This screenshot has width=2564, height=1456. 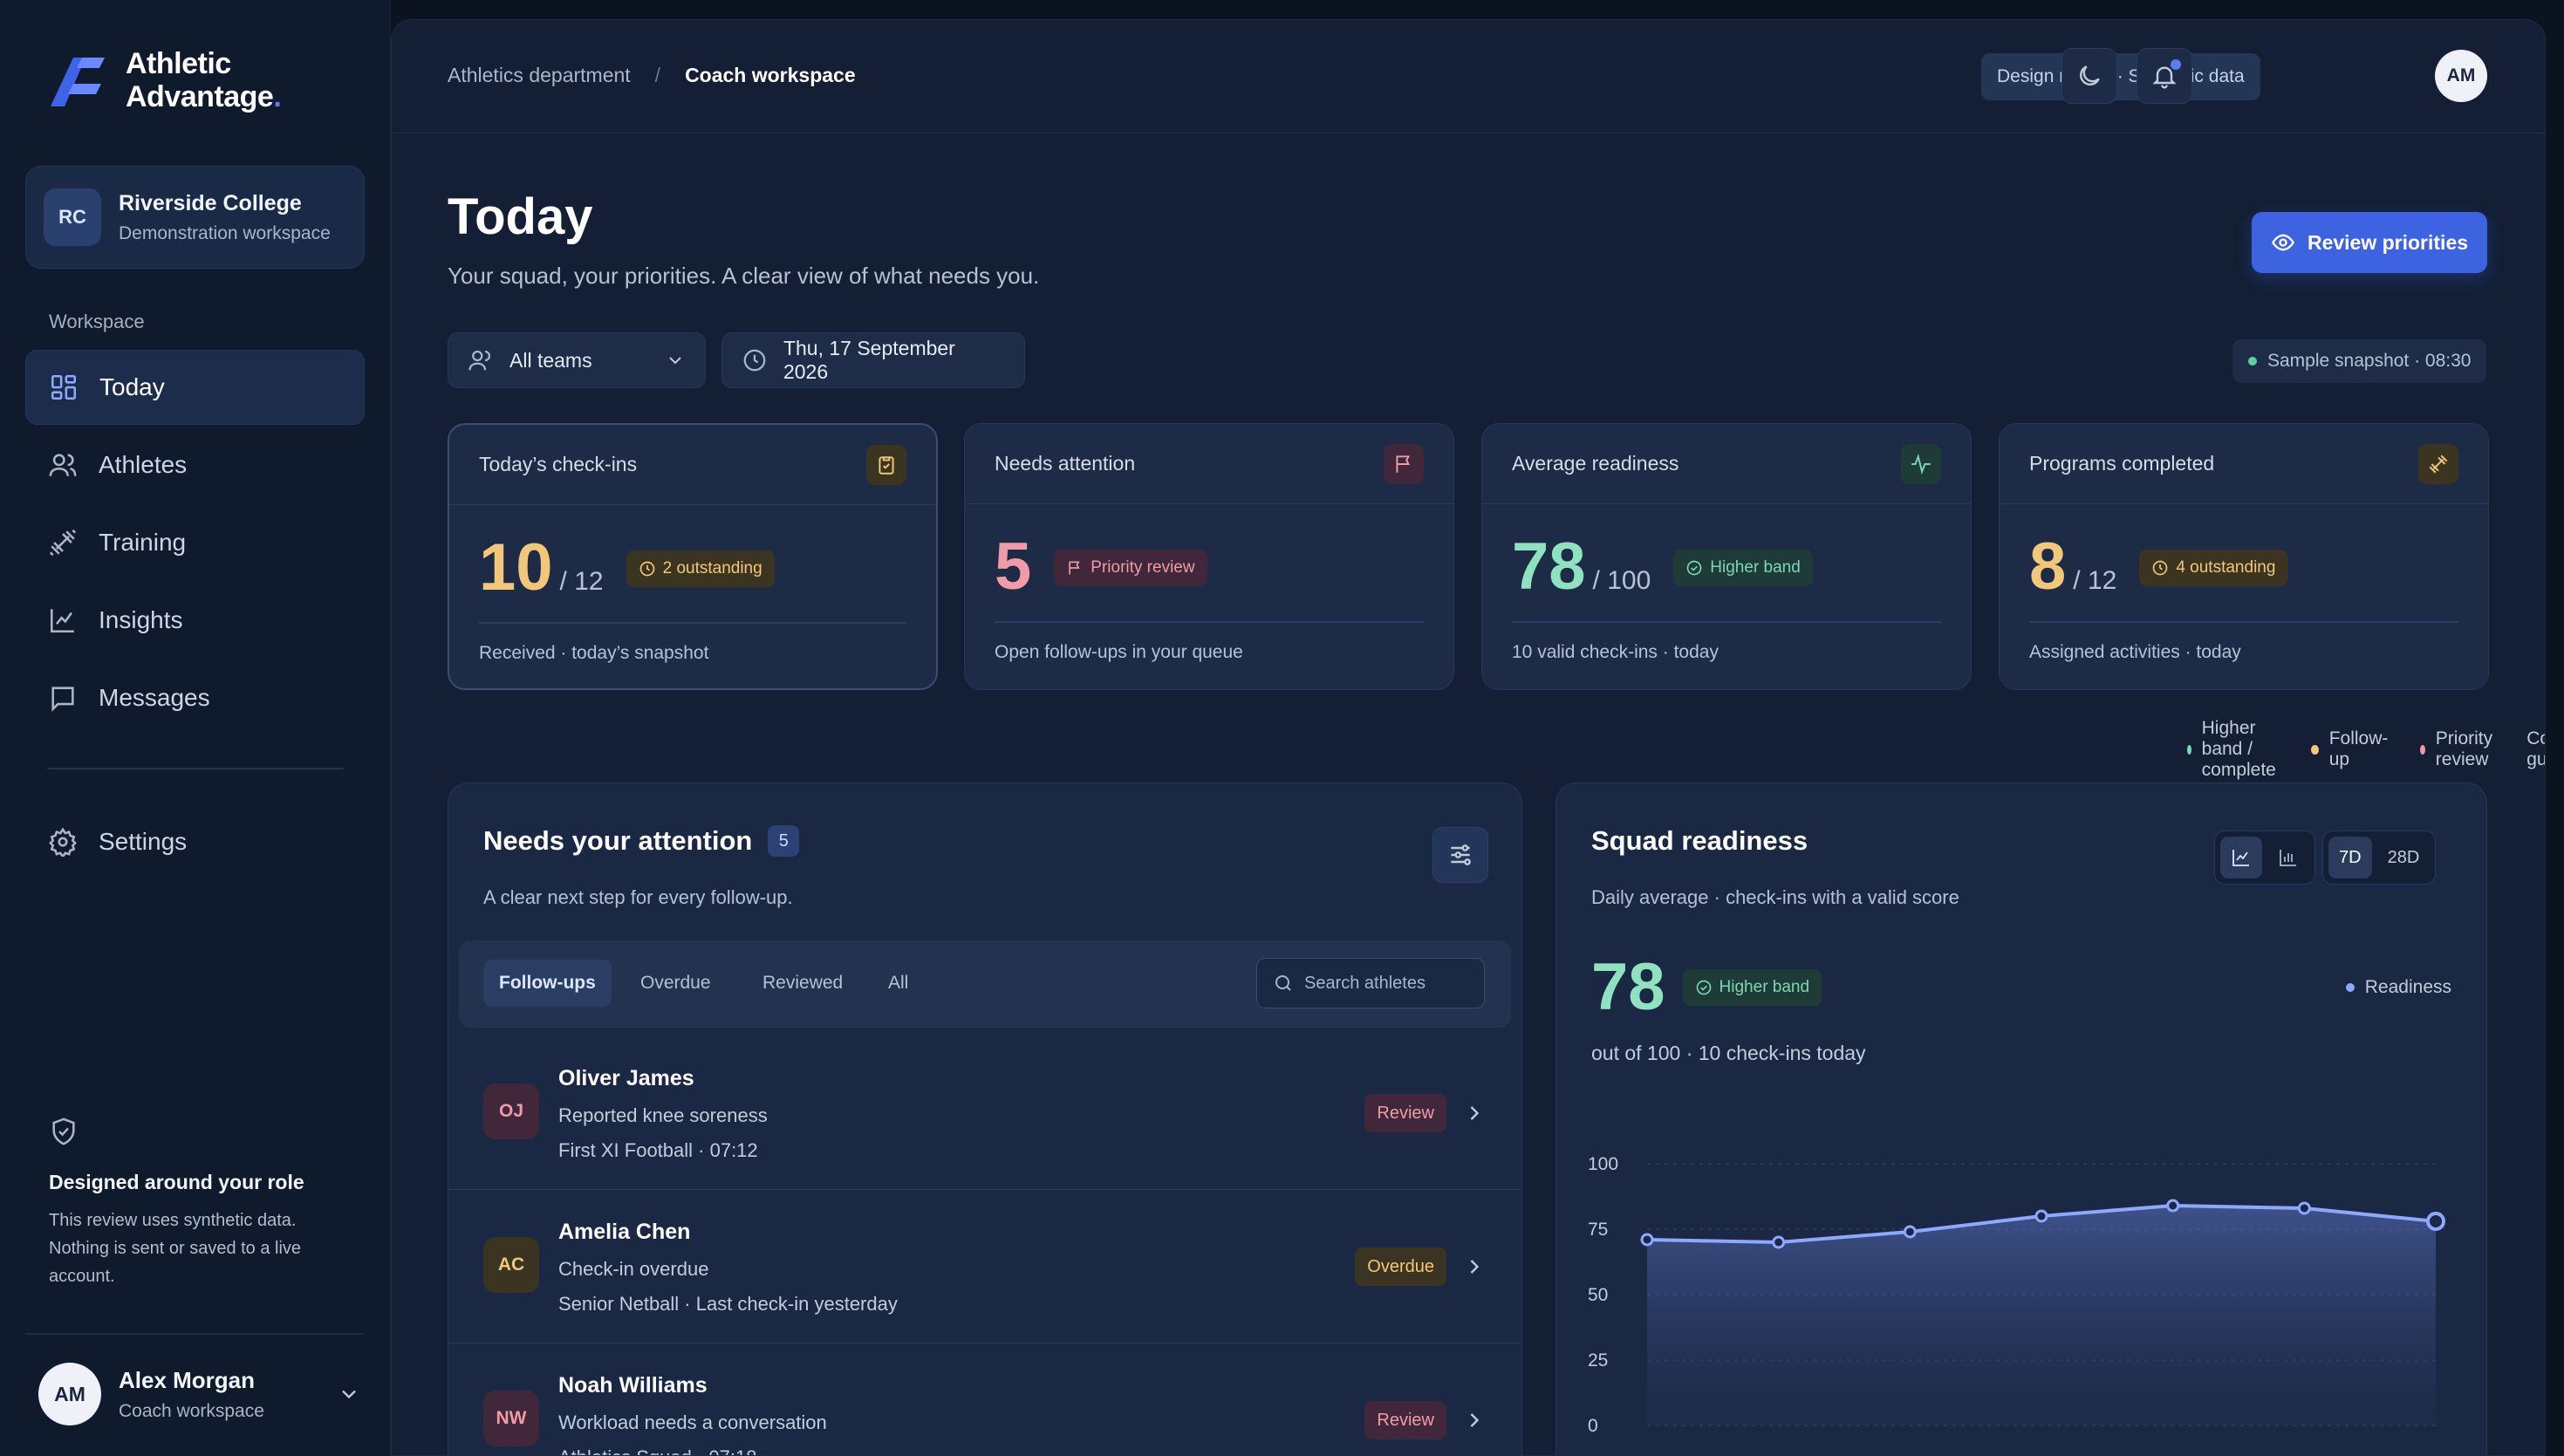 What do you see at coordinates (511, 1265) in the screenshot?
I see `avatar: AC` at bounding box center [511, 1265].